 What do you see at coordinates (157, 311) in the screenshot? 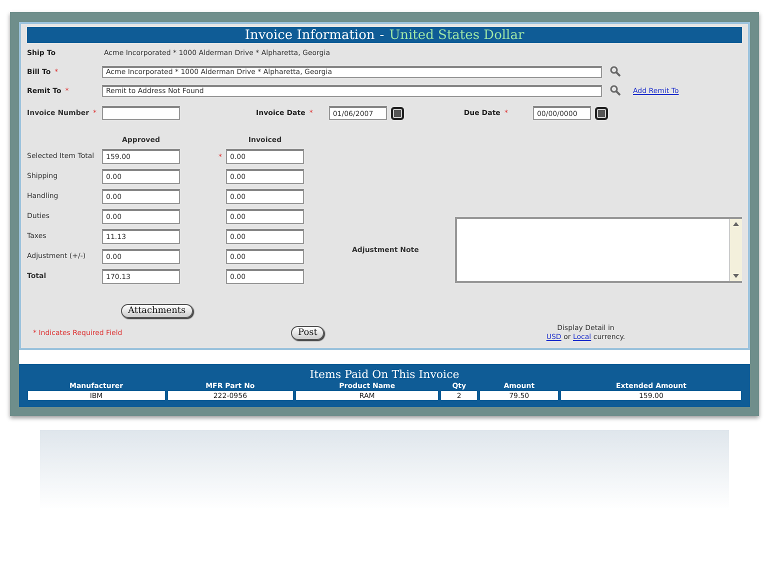
I see `attachments-button: Attachments` at bounding box center [157, 311].